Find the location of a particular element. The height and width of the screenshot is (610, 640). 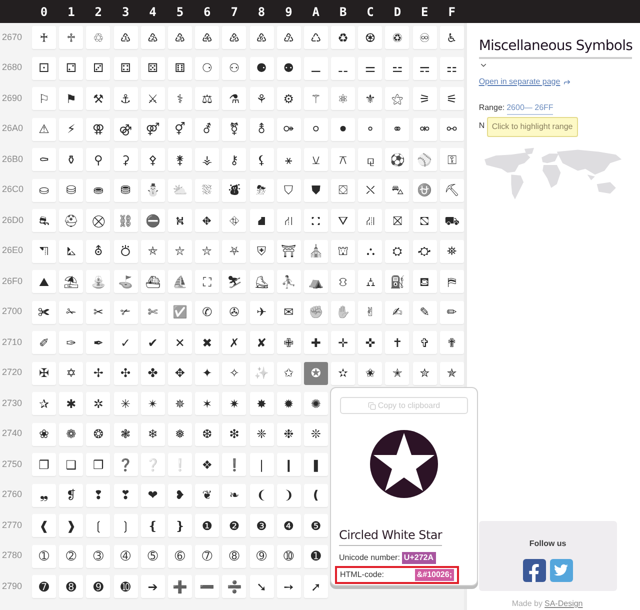

symbol-cell: ✧ is located at coordinates (234, 373).